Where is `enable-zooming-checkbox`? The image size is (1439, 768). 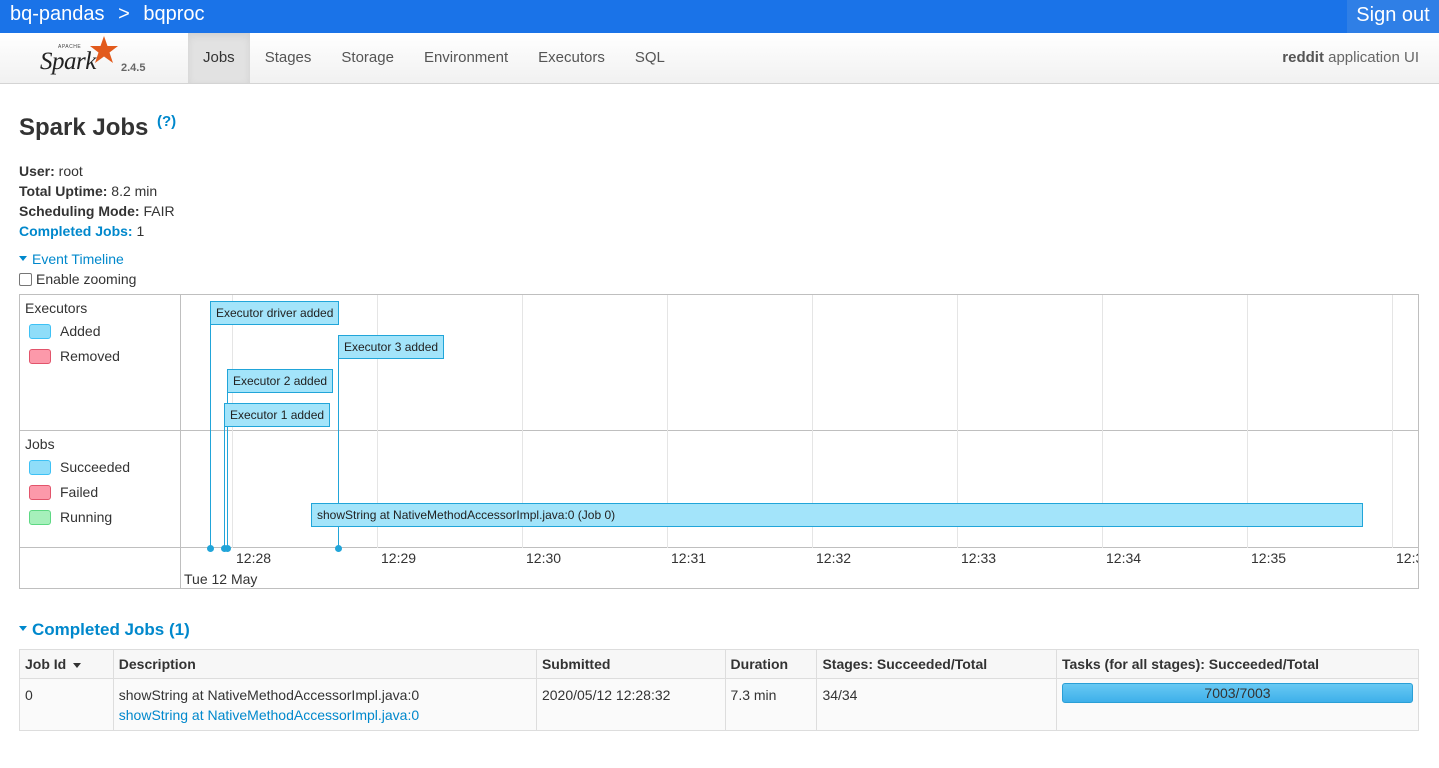
enable-zooming-checkbox is located at coordinates (25, 279).